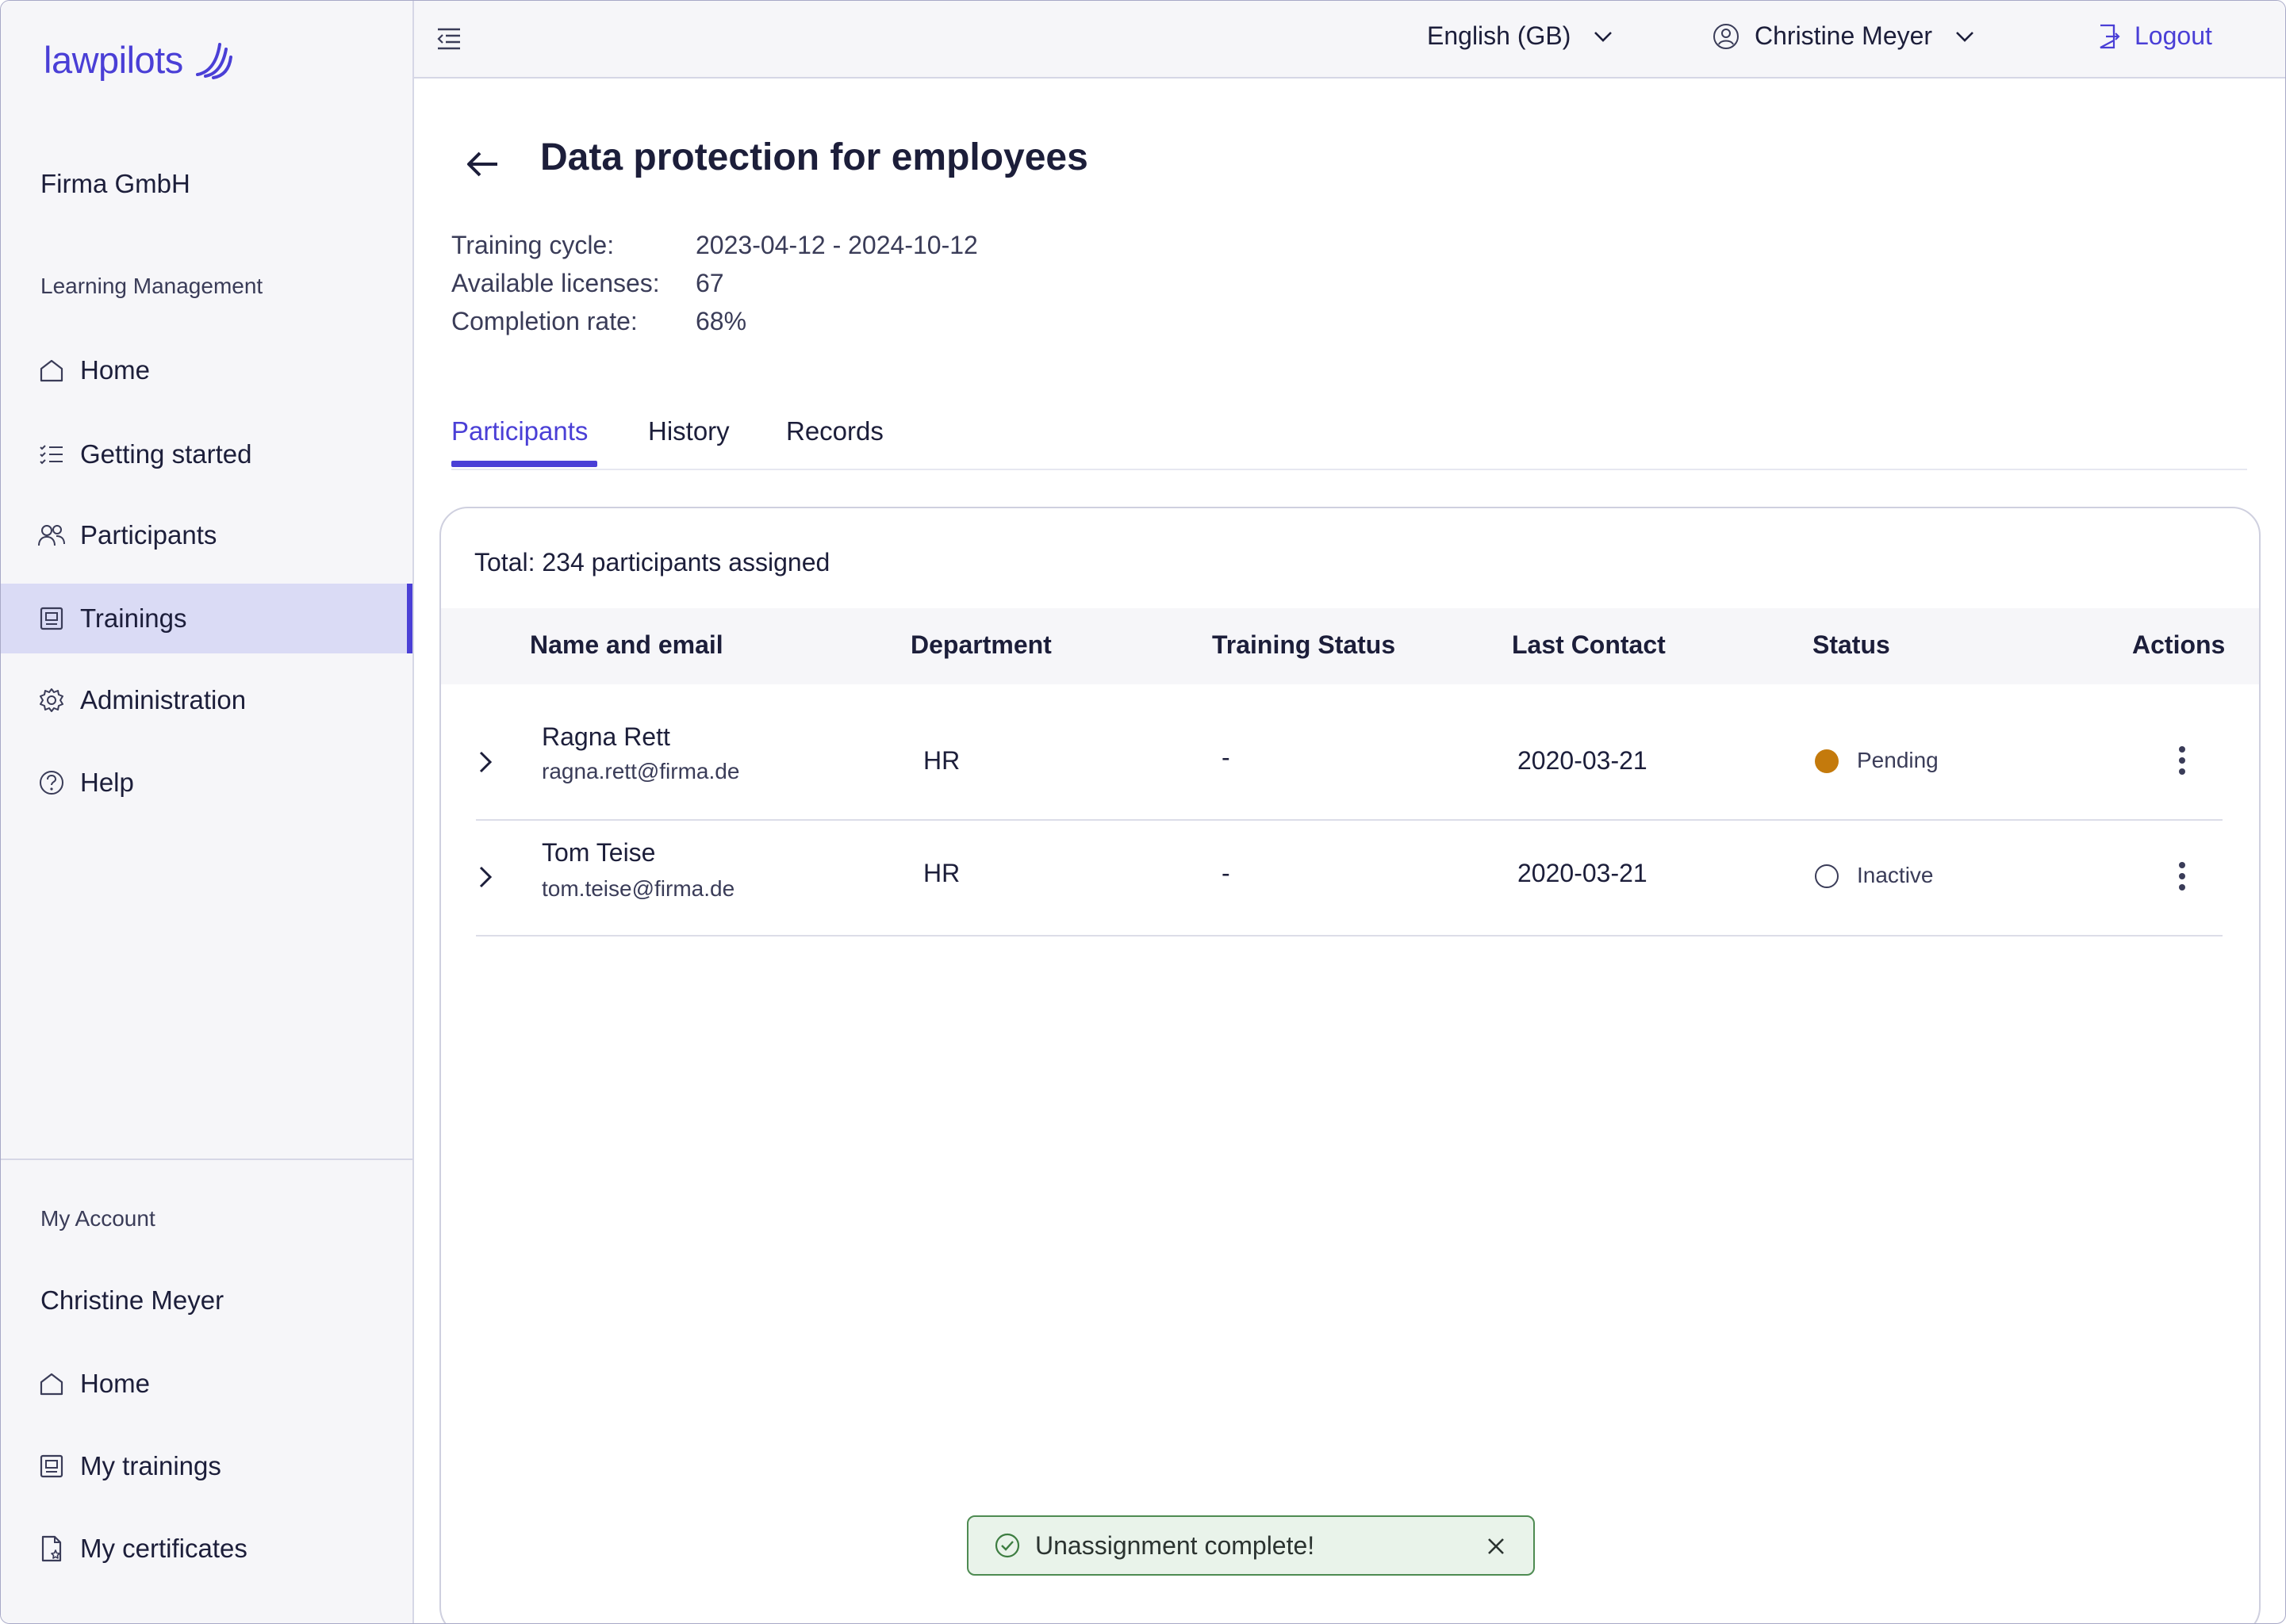 Image resolution: width=2286 pixels, height=1624 pixels. What do you see at coordinates (1898, 760) in the screenshot?
I see `participant-status: Pending` at bounding box center [1898, 760].